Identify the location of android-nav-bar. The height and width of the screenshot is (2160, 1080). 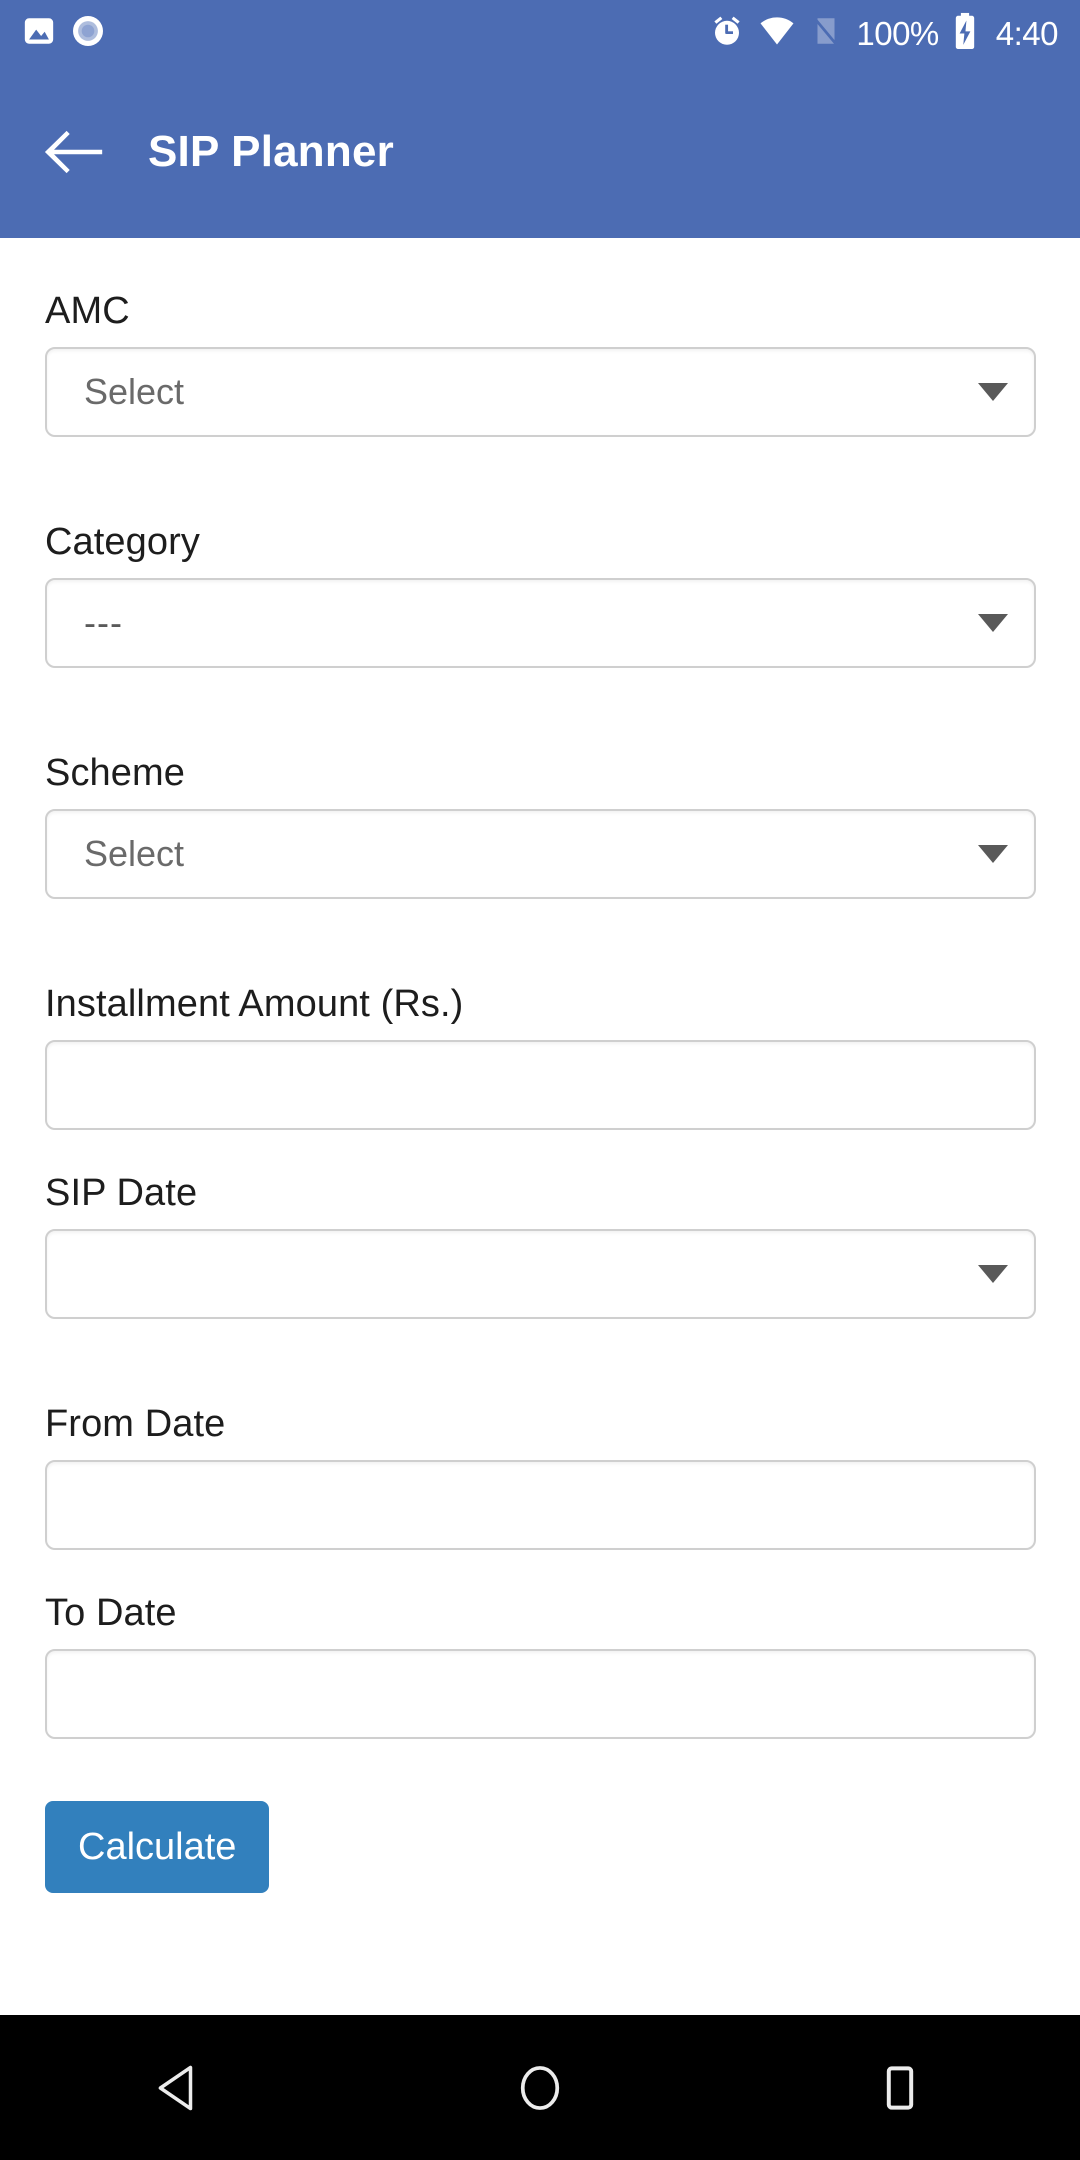
(540, 2087).